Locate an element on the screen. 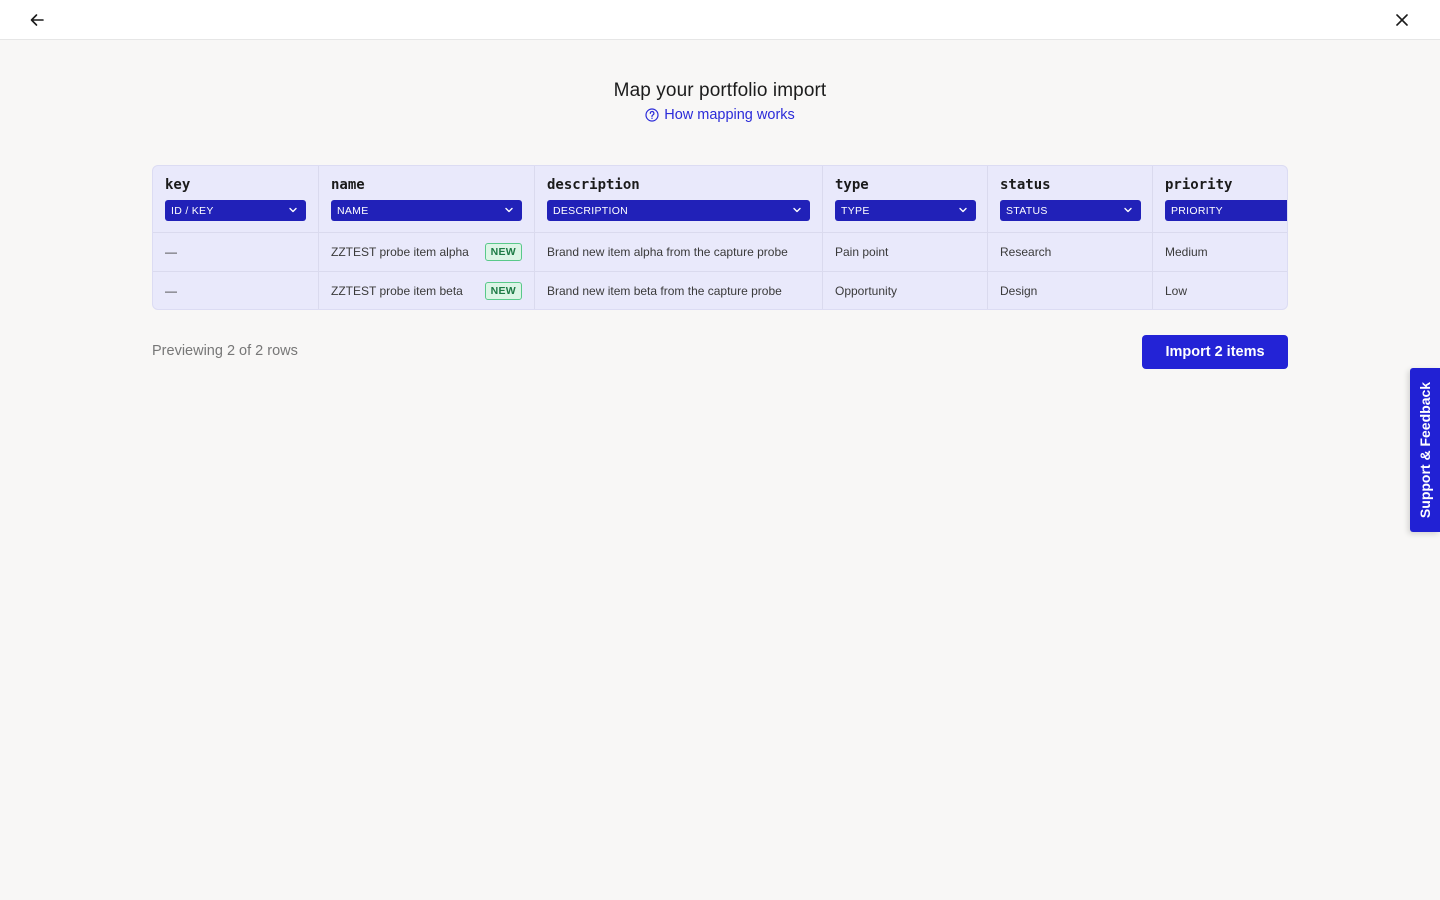 The height and width of the screenshot is (900, 1440). page-title: Map your portfolio import is located at coordinates (720, 90).